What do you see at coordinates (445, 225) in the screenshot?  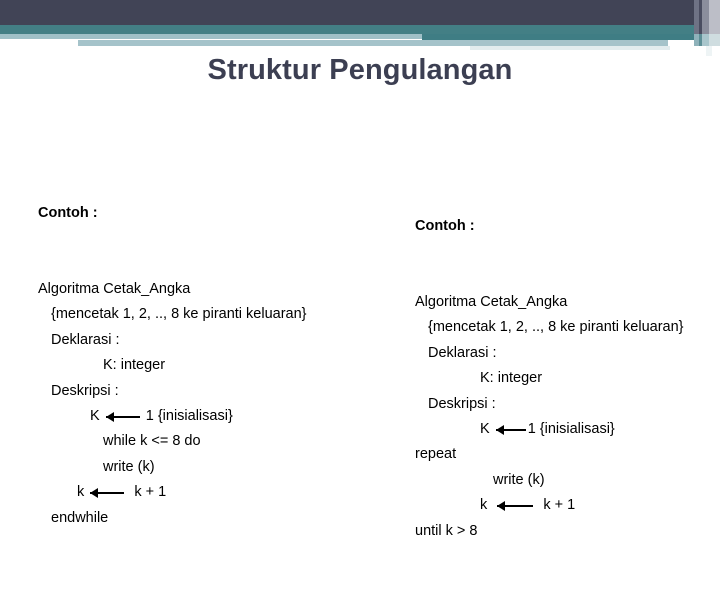 I see `example-repeat-heading: Contoh :` at bounding box center [445, 225].